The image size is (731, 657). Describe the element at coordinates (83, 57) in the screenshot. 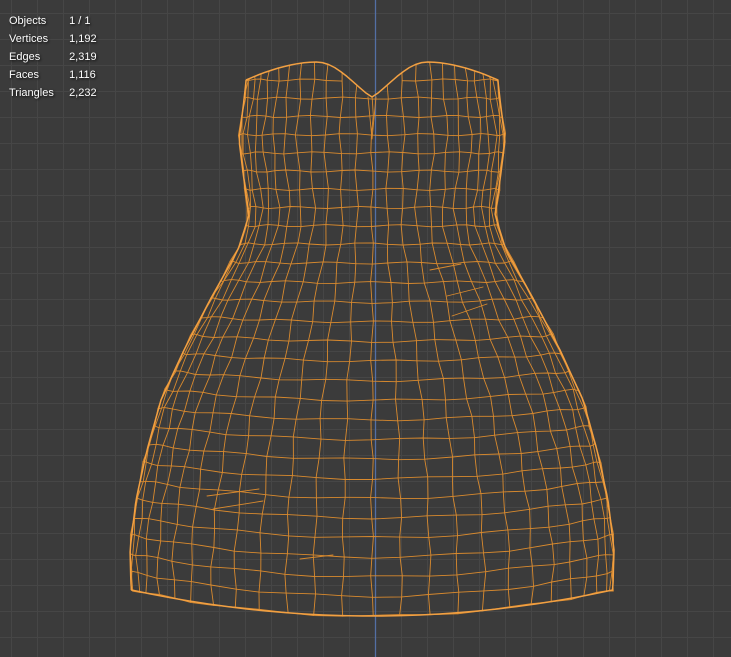

I see `stat-value: 2,319` at that location.